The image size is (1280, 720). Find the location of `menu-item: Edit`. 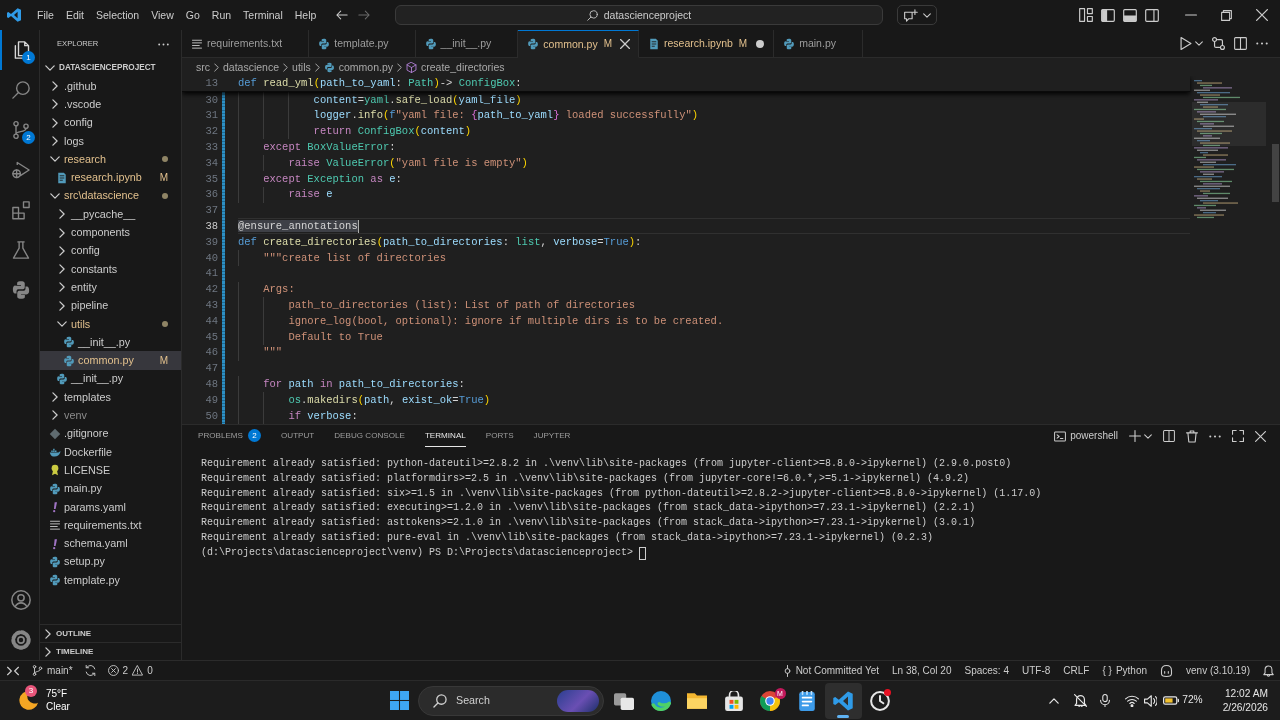

menu-item: Edit is located at coordinates (74, 15).